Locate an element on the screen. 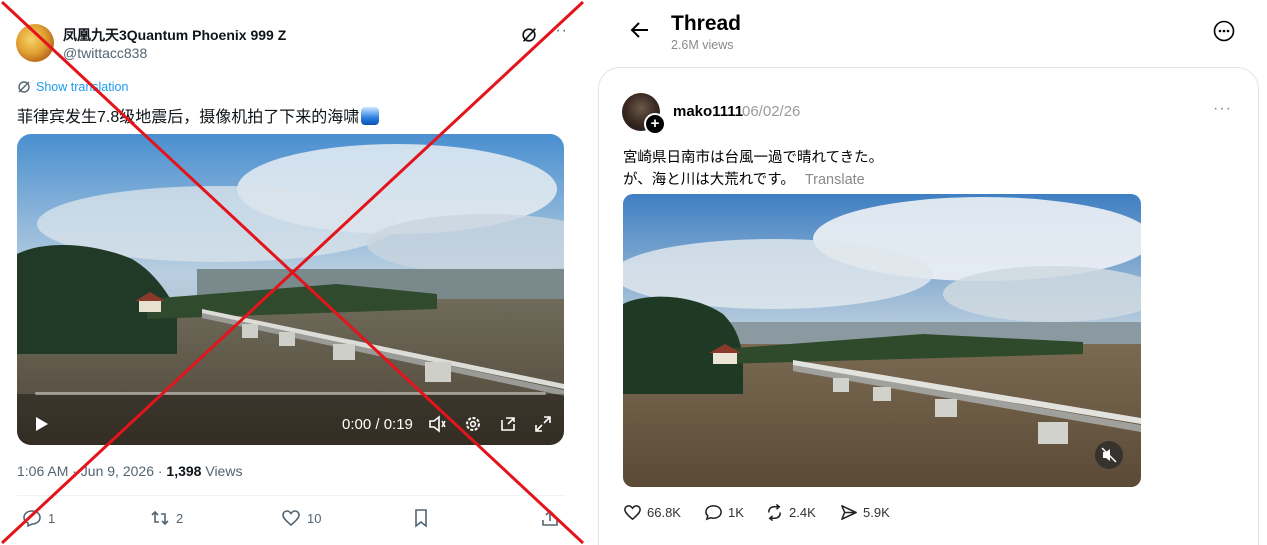 This screenshot has width=1267, height=545. follow-plus-icon: + is located at coordinates (655, 124).